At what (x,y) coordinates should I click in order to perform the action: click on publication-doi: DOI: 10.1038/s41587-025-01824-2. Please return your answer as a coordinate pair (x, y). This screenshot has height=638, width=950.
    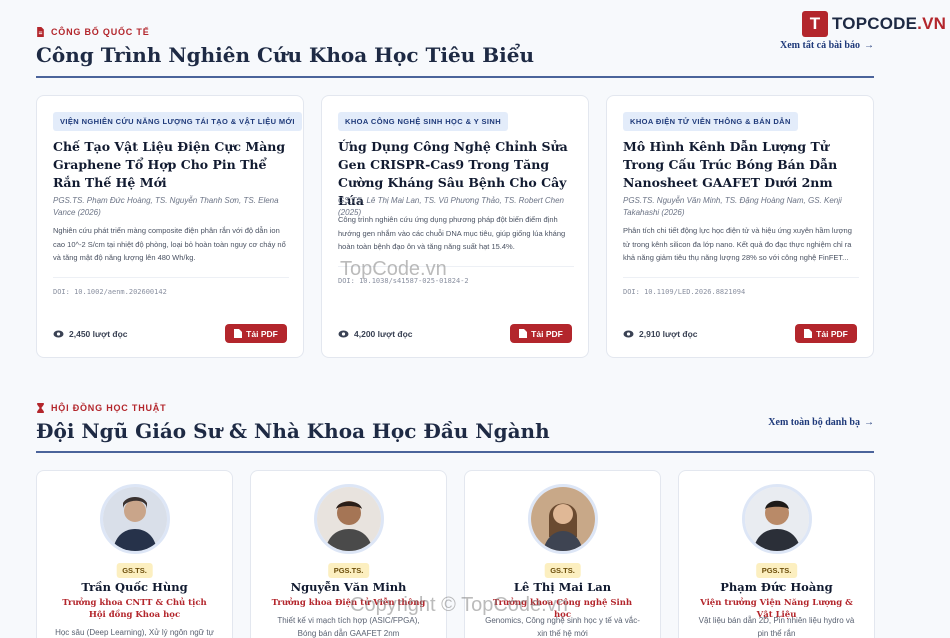
    Looking at the image, I should click on (456, 275).